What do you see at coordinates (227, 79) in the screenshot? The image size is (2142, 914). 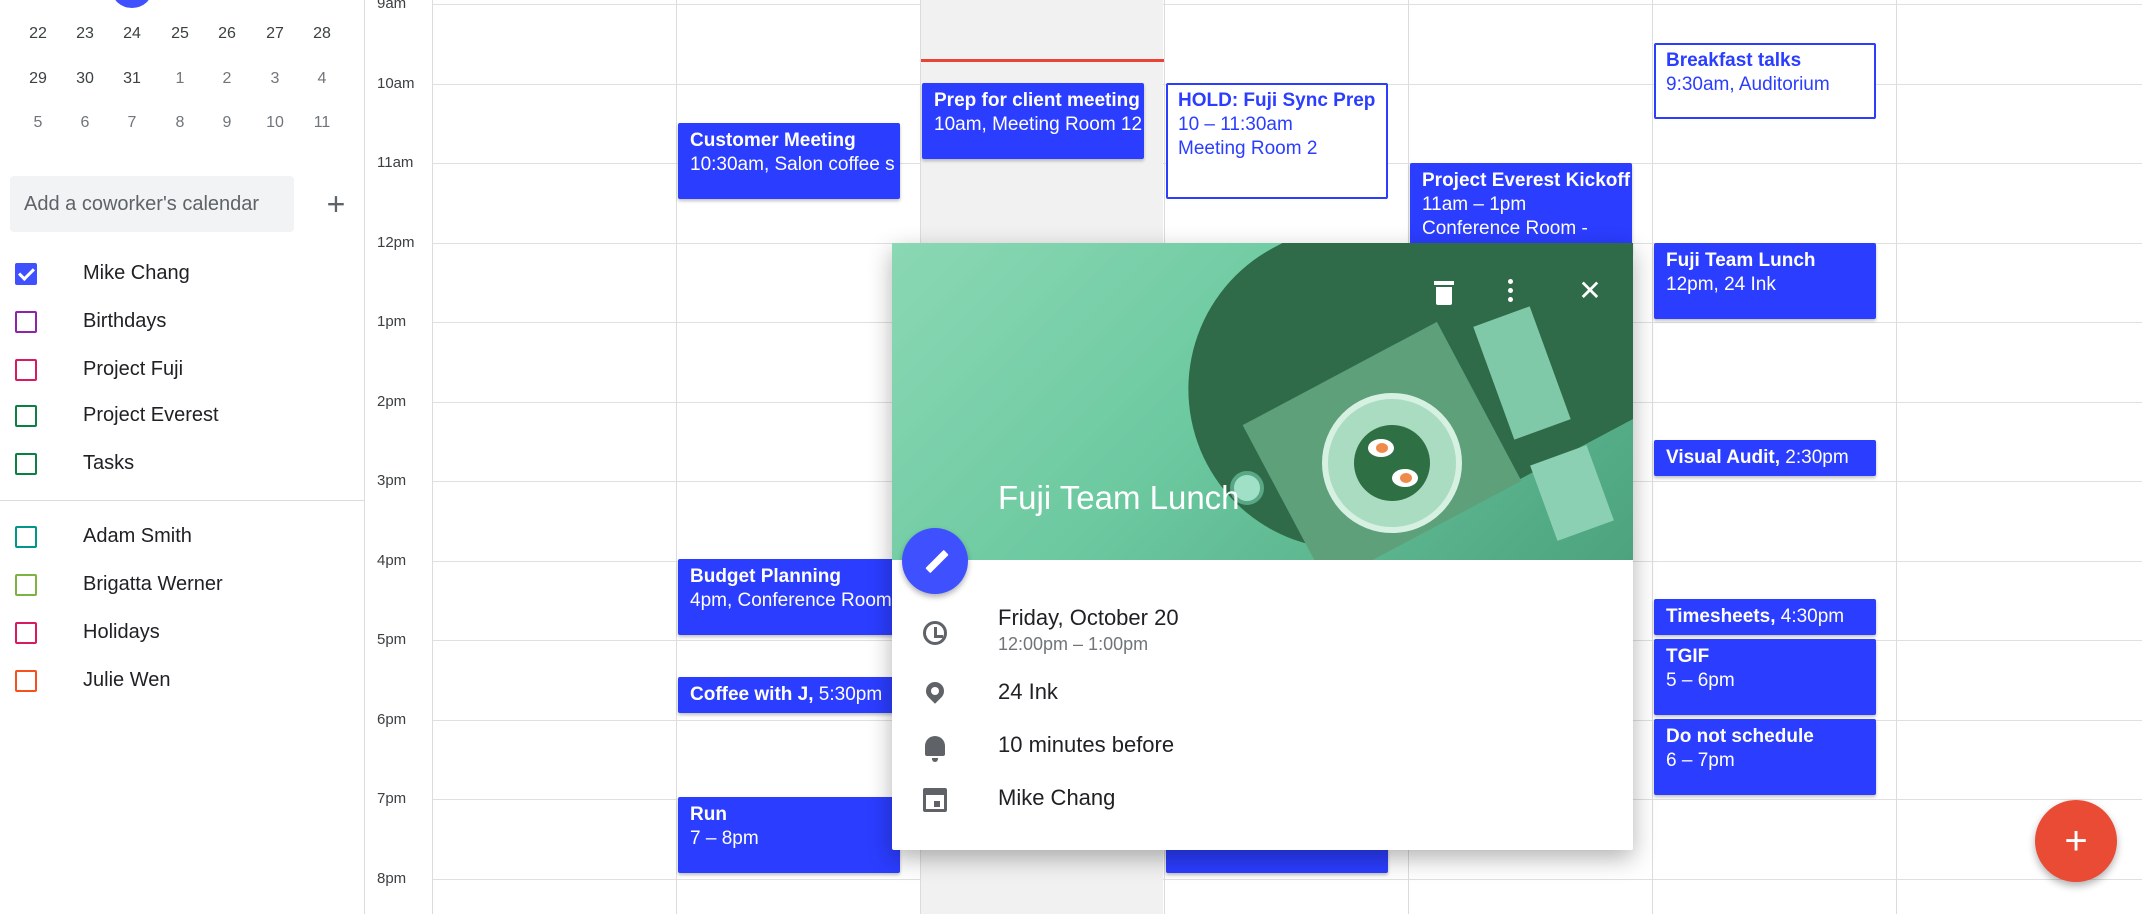 I see `mini-calendar-day: 2` at bounding box center [227, 79].